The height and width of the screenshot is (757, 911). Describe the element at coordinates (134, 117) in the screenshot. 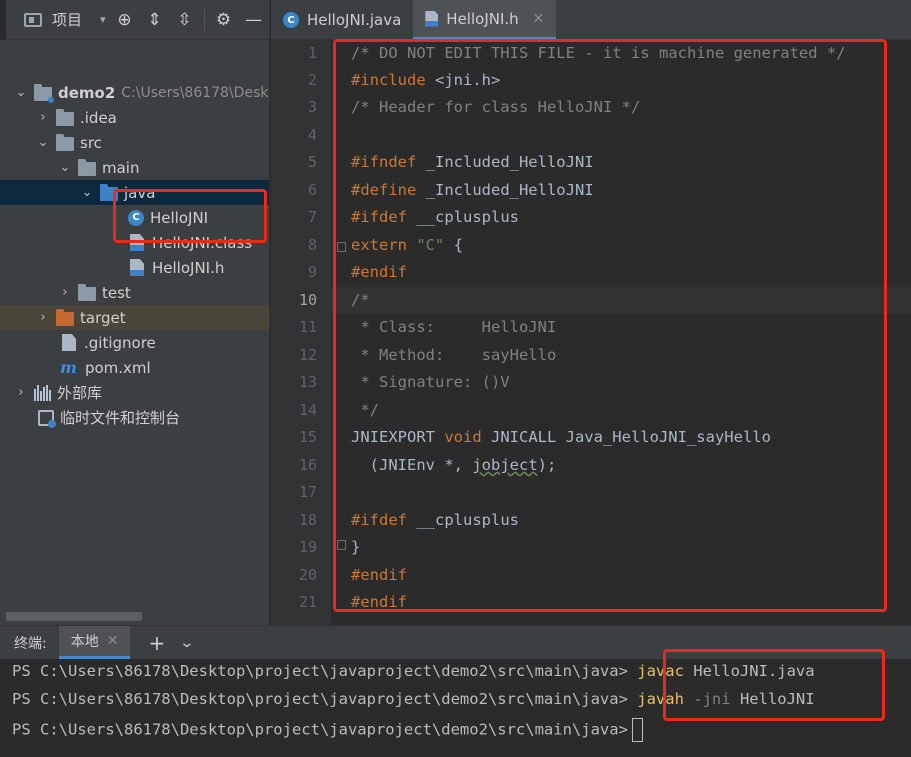

I see `tree-item-idea: › .idea` at that location.